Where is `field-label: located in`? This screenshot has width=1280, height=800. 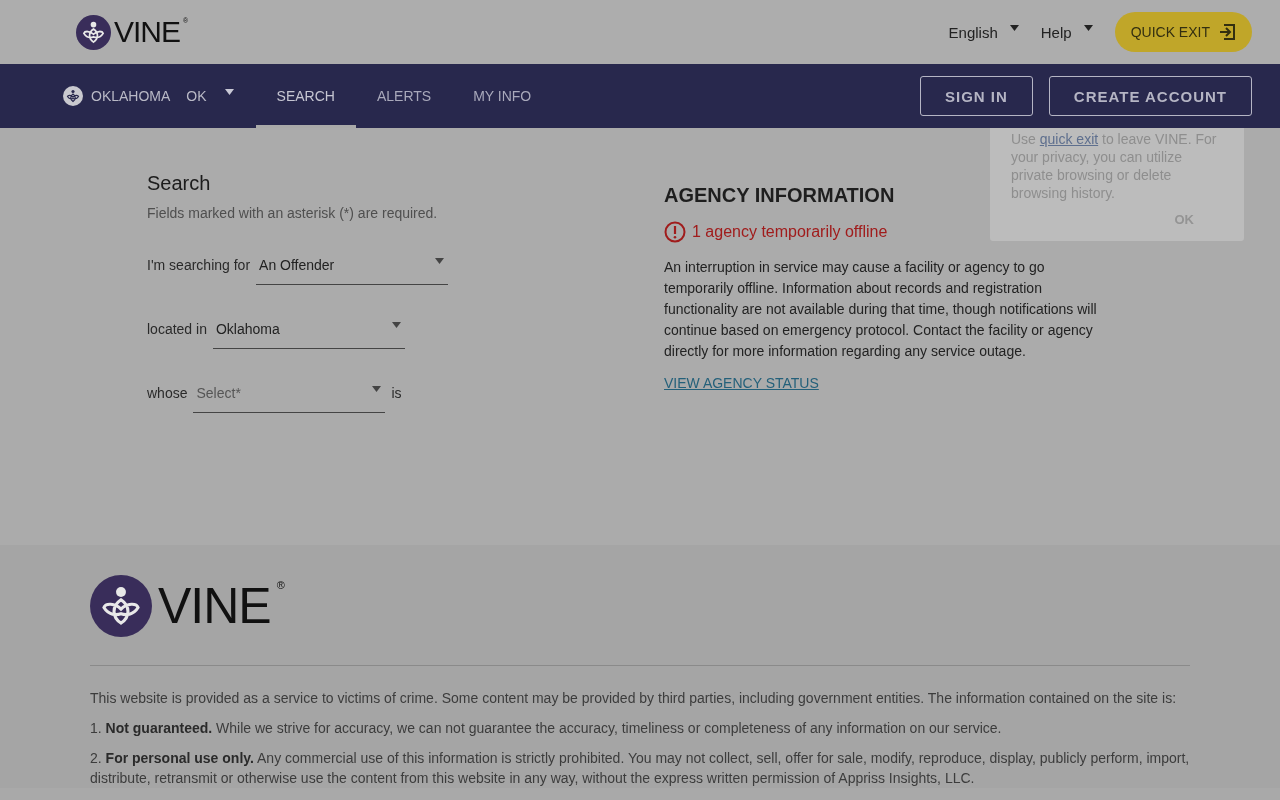
field-label: located in is located at coordinates (177, 329).